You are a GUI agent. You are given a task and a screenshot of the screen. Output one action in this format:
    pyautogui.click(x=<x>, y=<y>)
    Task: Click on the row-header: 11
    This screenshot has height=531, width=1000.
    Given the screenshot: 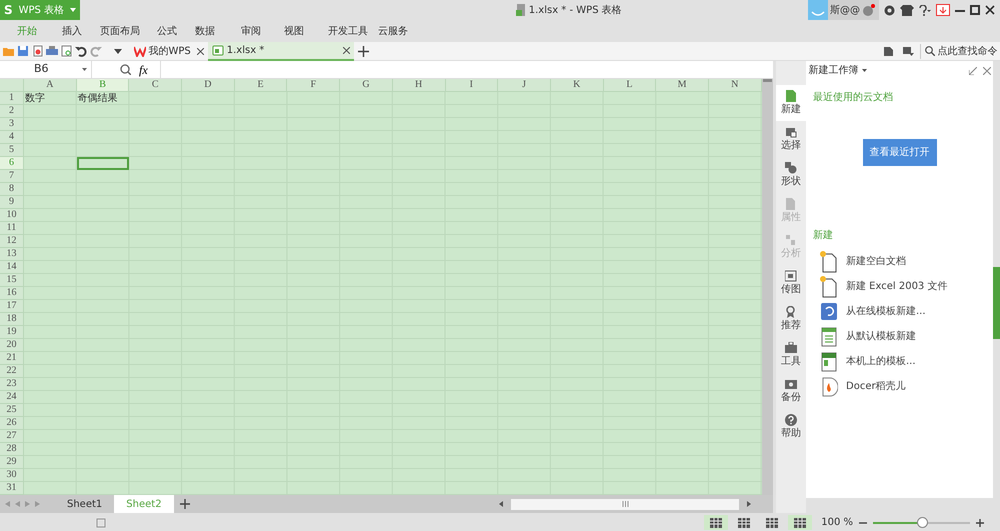 What is the action you would take?
    pyautogui.click(x=12, y=228)
    